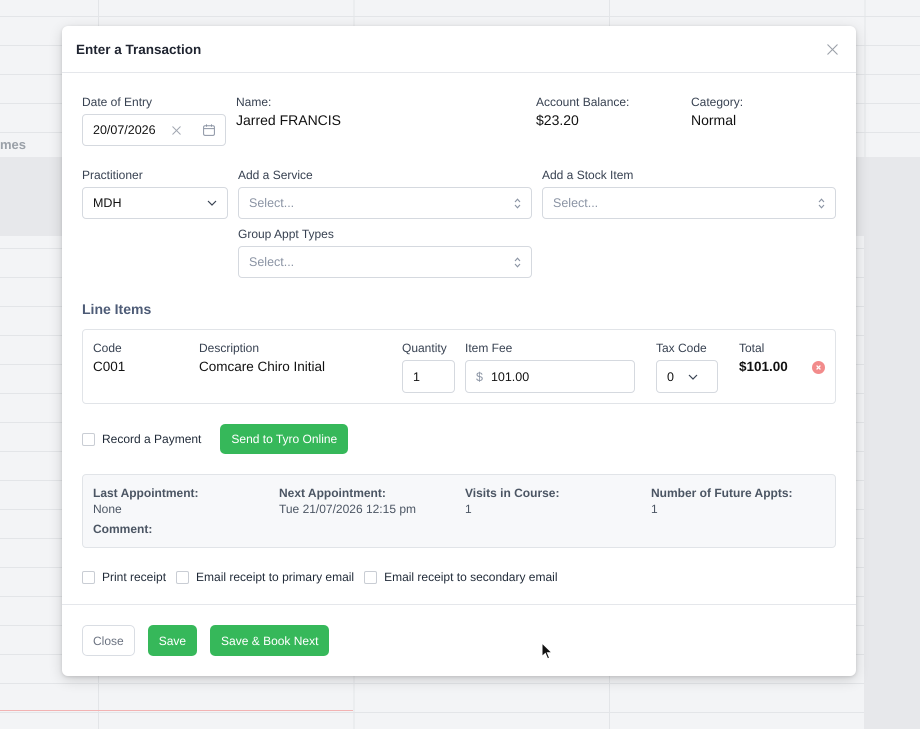  I want to click on description-text: Comcare Chiro Initial, so click(262, 367).